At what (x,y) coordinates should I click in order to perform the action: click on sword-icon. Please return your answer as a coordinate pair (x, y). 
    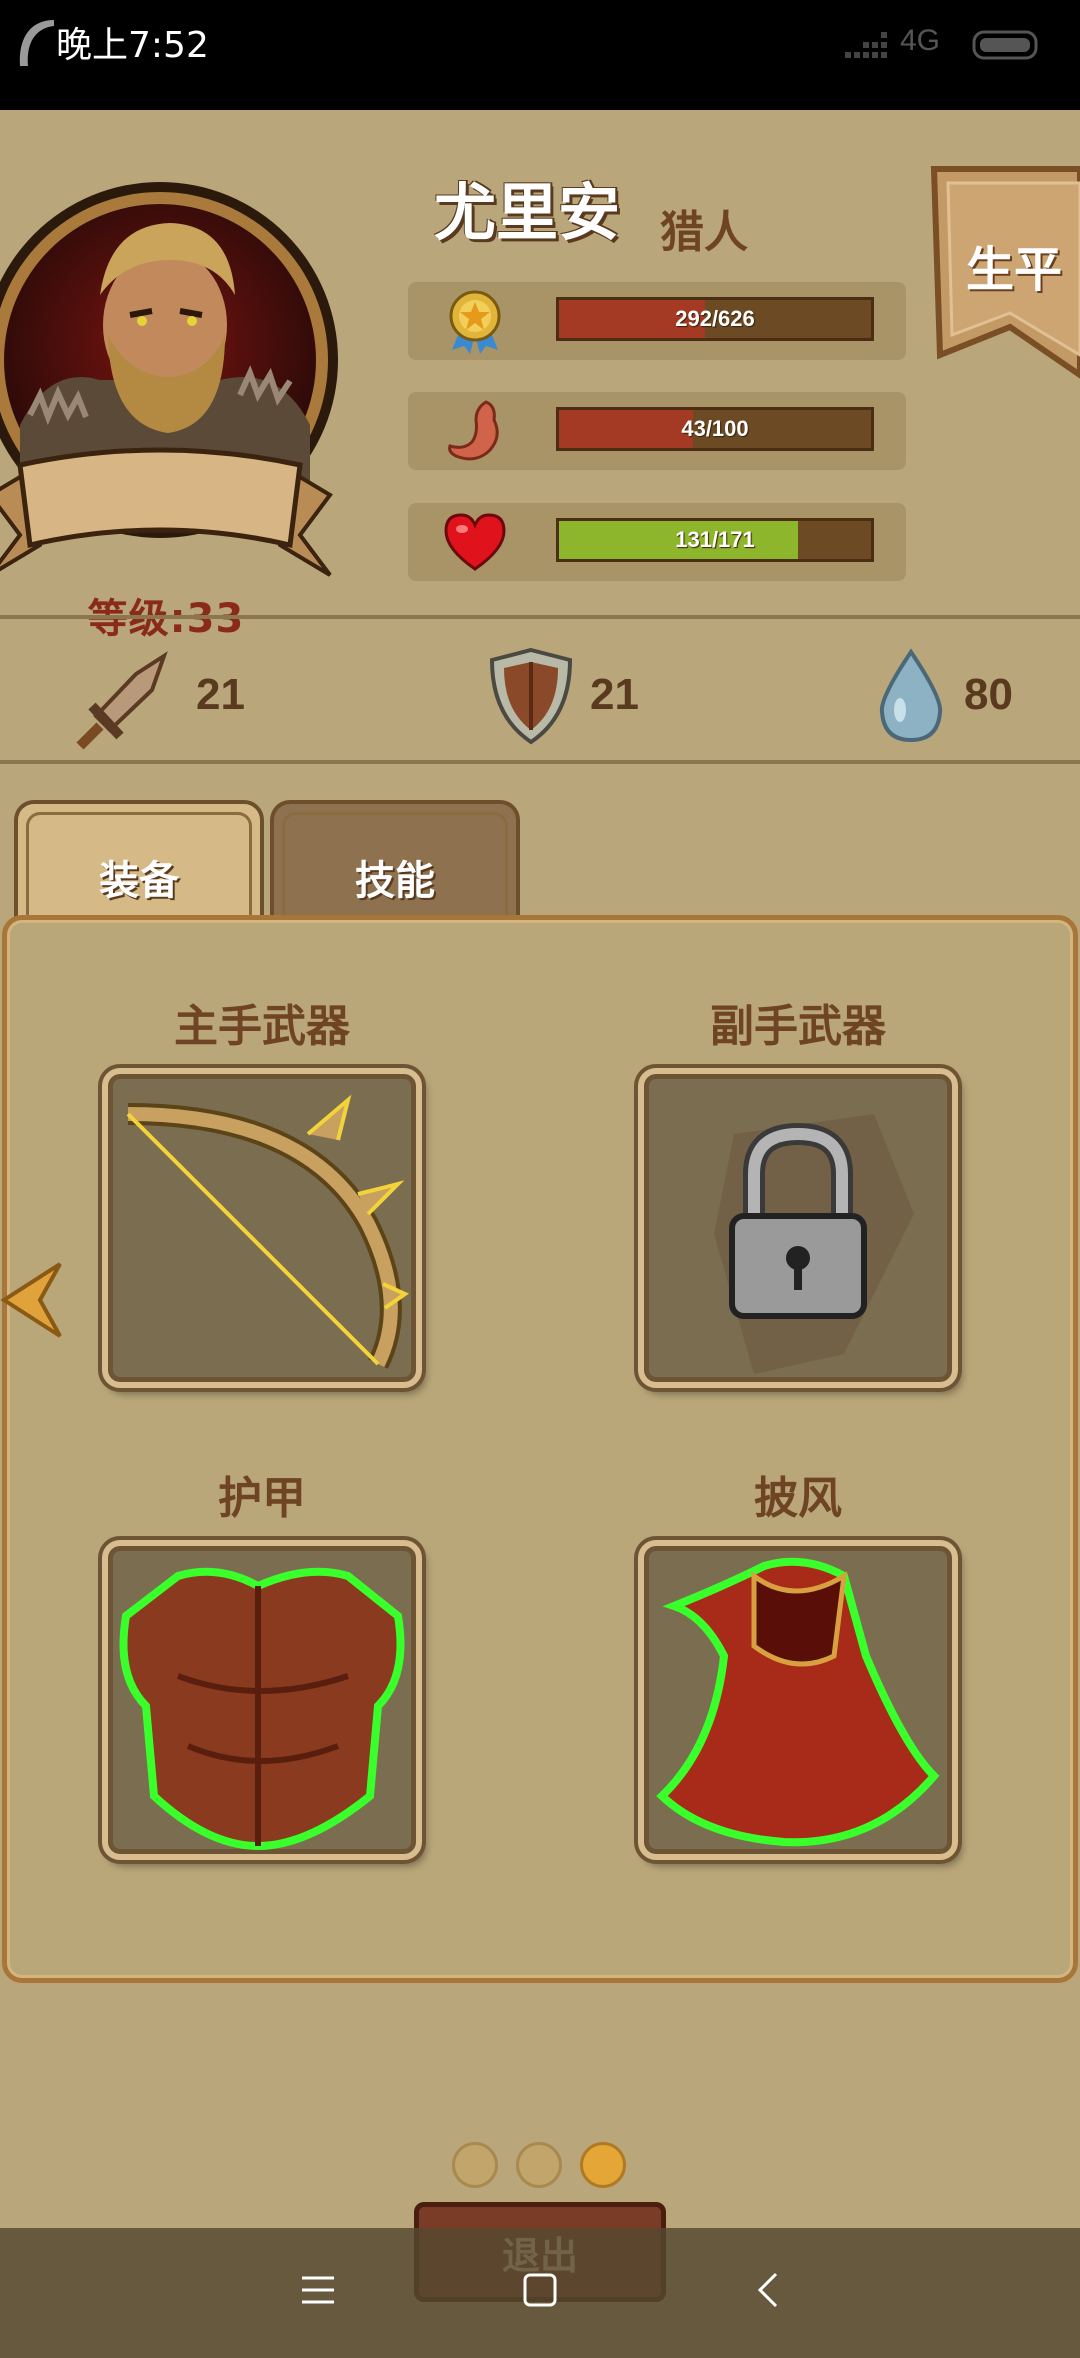
    Looking at the image, I should click on (122, 700).